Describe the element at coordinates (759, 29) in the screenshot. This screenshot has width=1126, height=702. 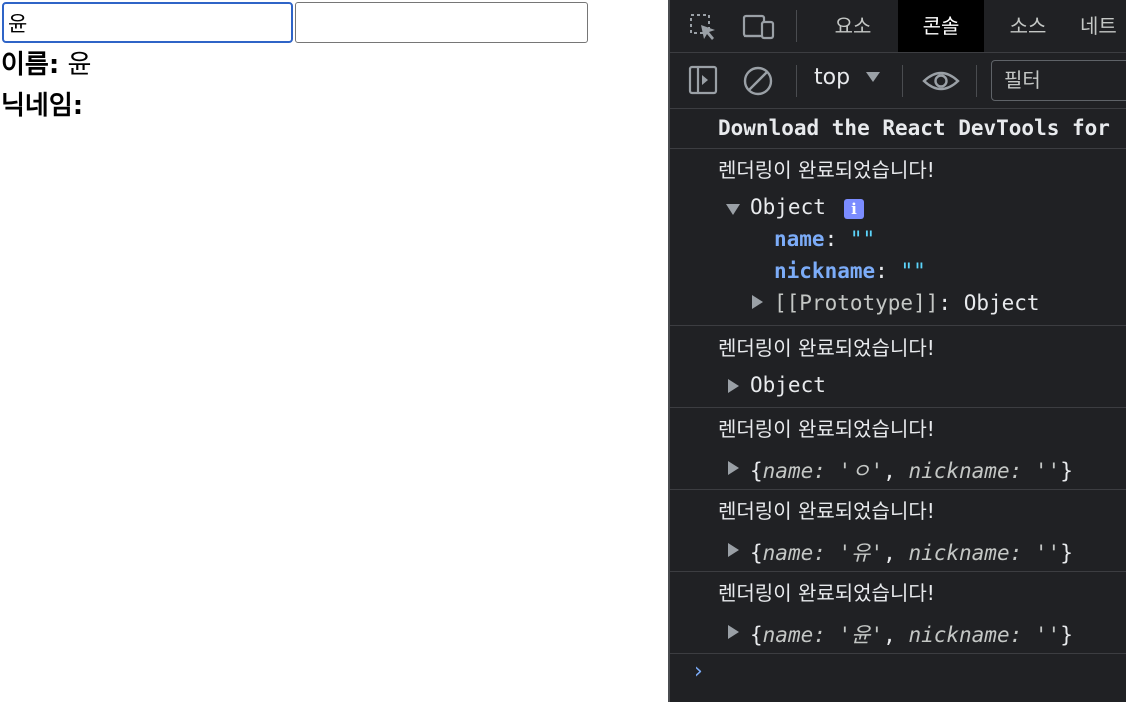
I see `device-toolbar-icon` at that location.